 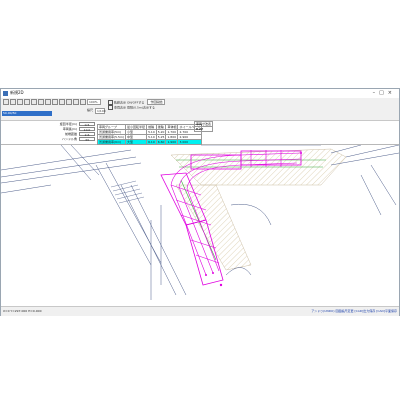 I want to click on table-cell: 6.10, so click(x=151, y=142).